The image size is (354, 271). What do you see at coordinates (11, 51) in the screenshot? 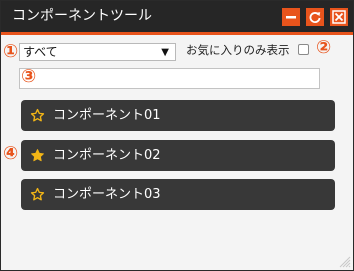
I see `annotation-marker-1: ①` at bounding box center [11, 51].